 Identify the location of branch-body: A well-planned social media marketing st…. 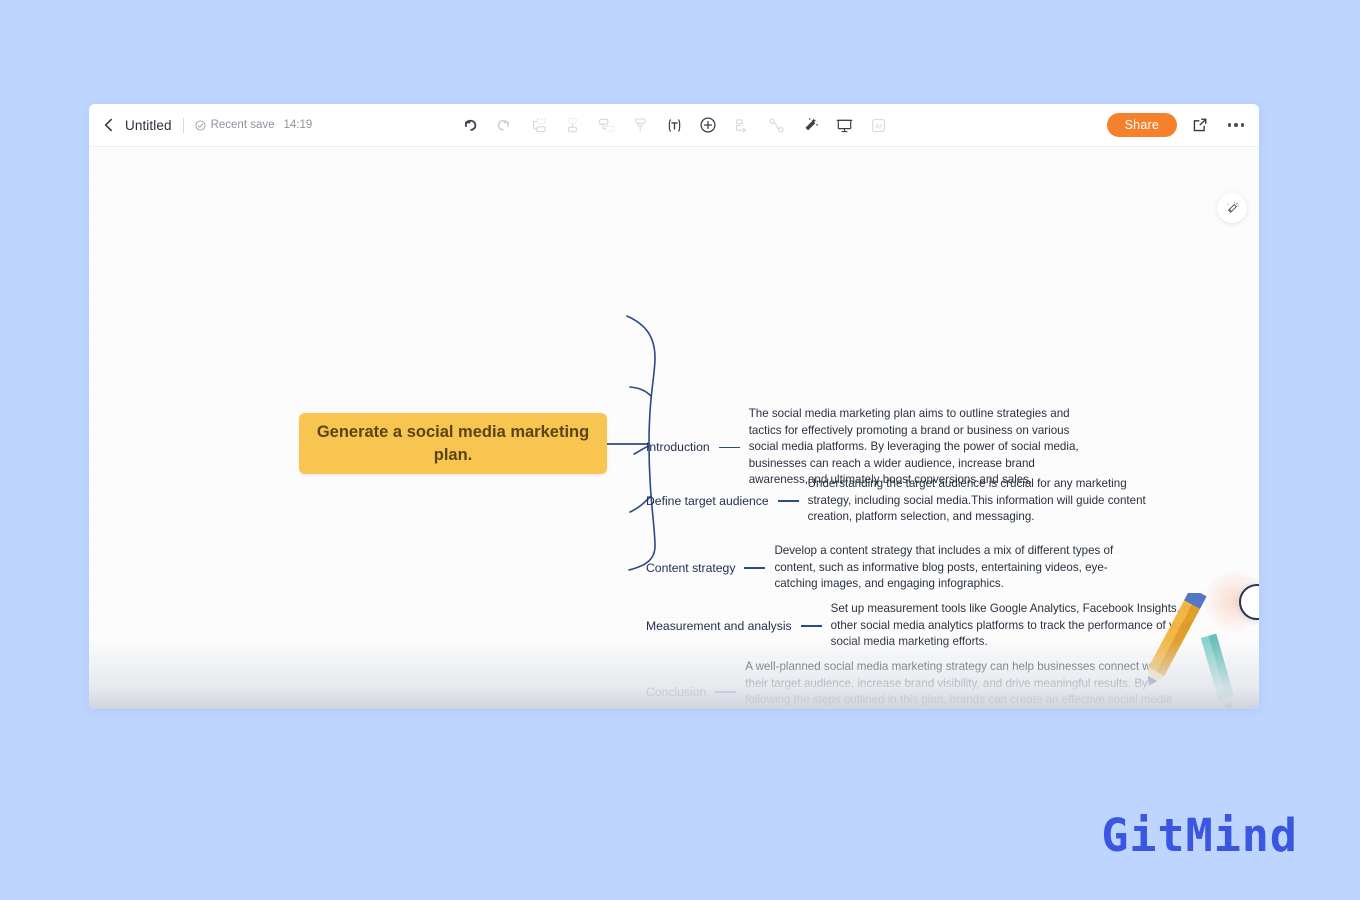
(959, 684).